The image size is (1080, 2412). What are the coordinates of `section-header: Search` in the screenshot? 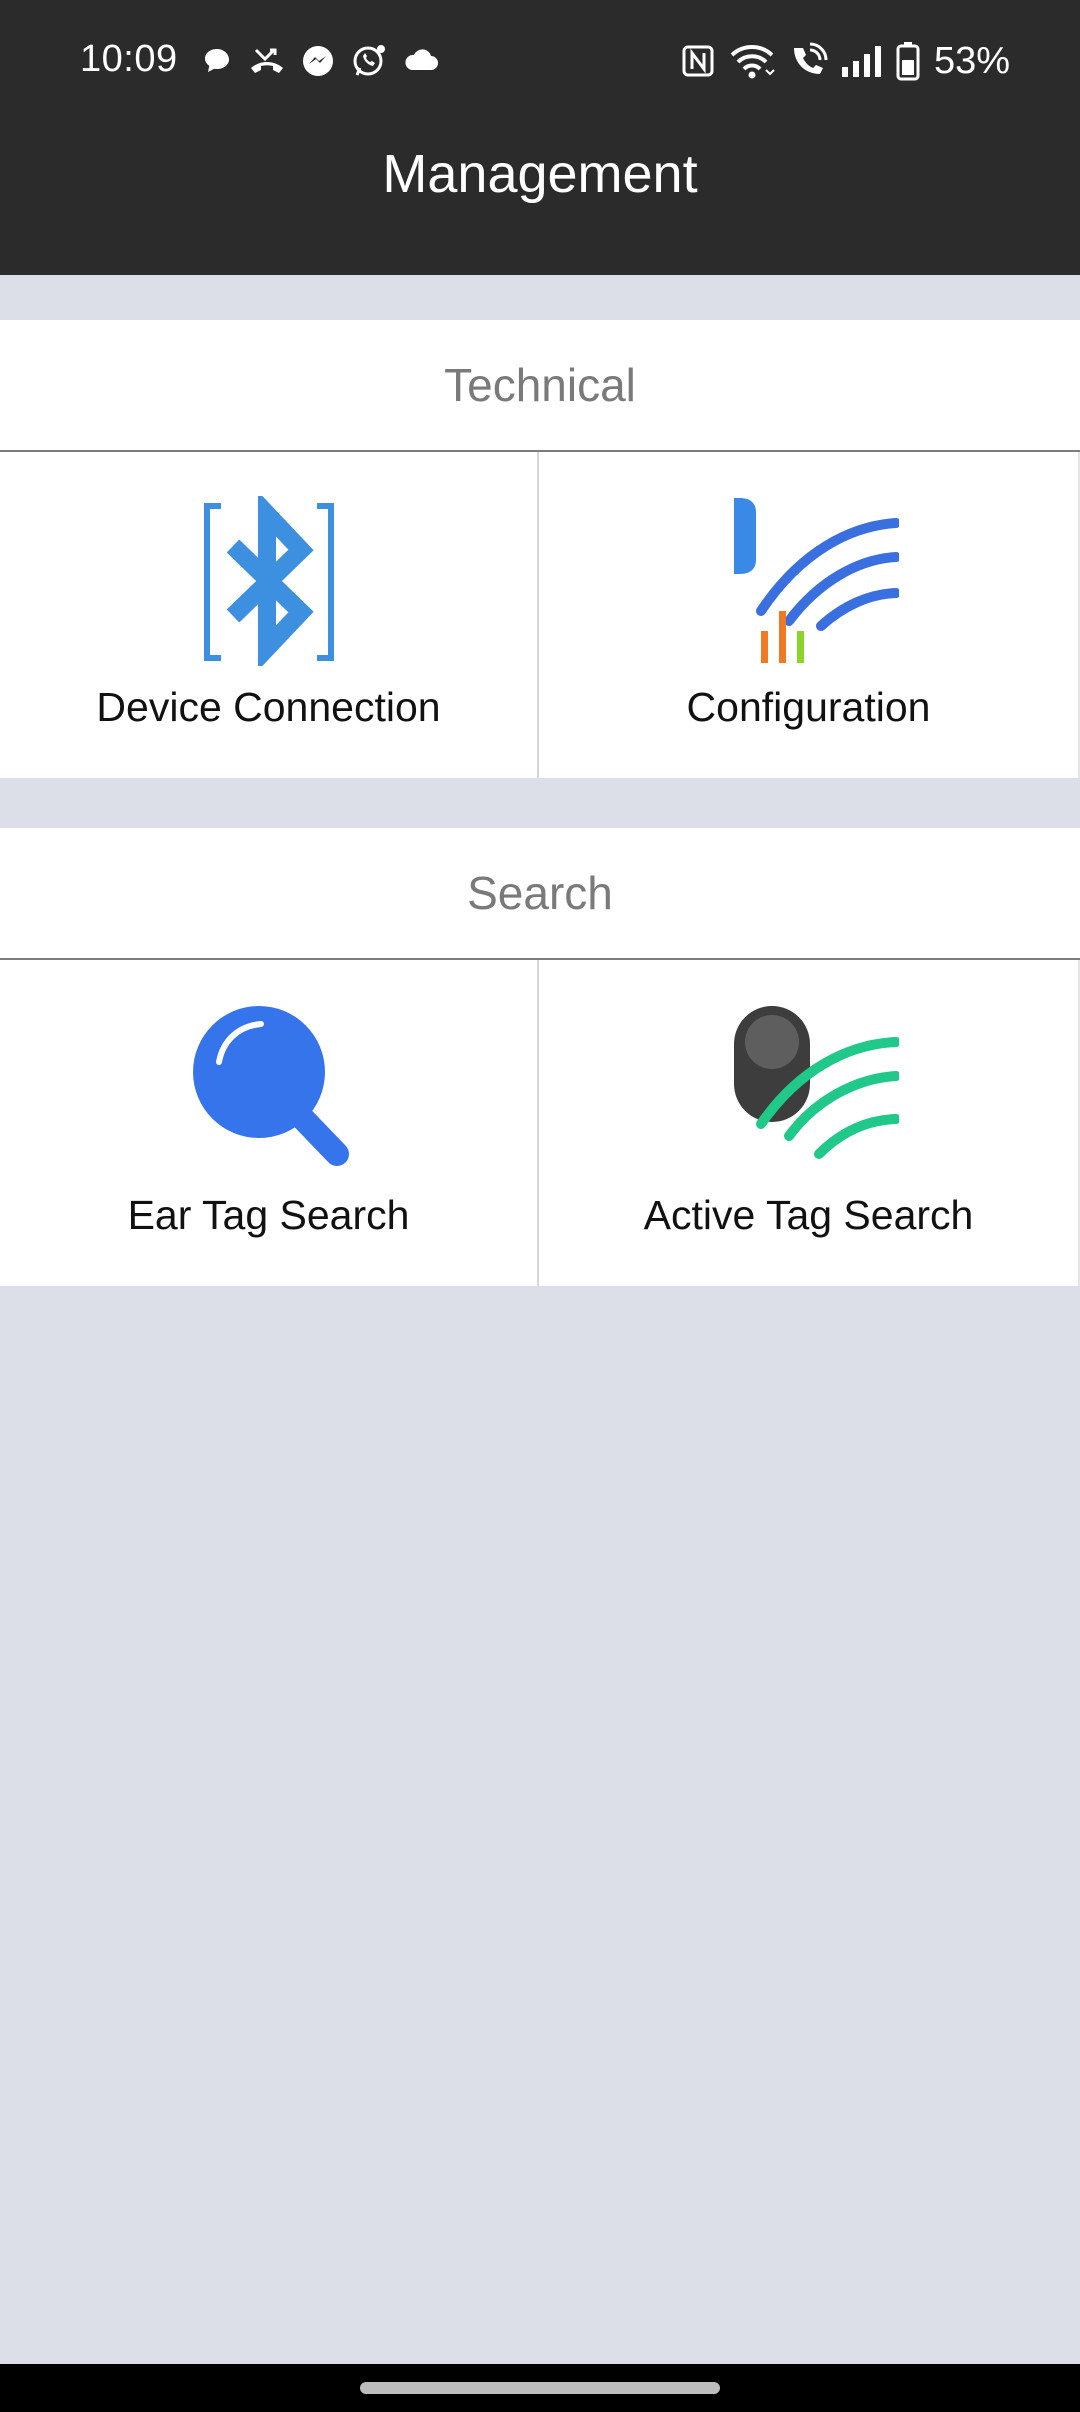 It's located at (540, 894).